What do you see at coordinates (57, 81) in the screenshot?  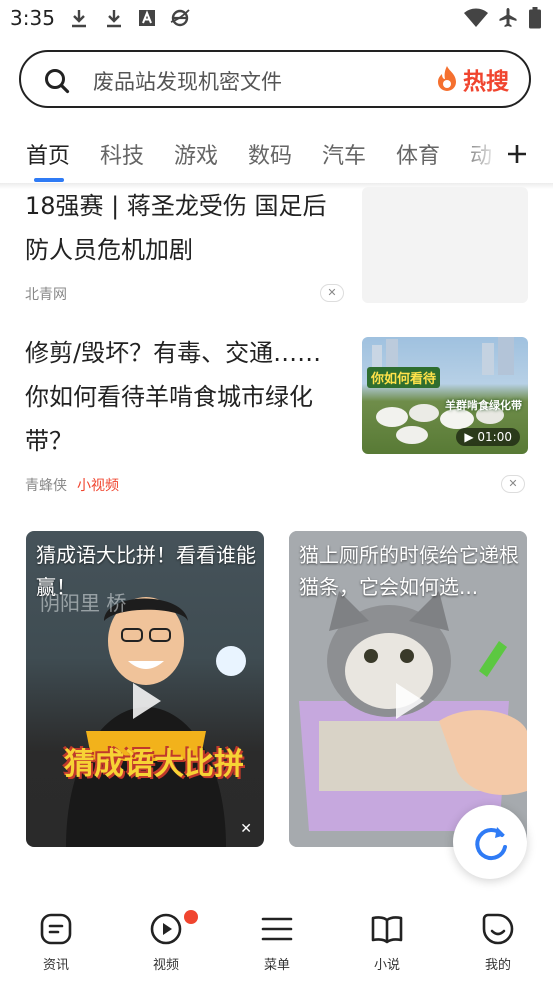 I see `search-icon` at bounding box center [57, 81].